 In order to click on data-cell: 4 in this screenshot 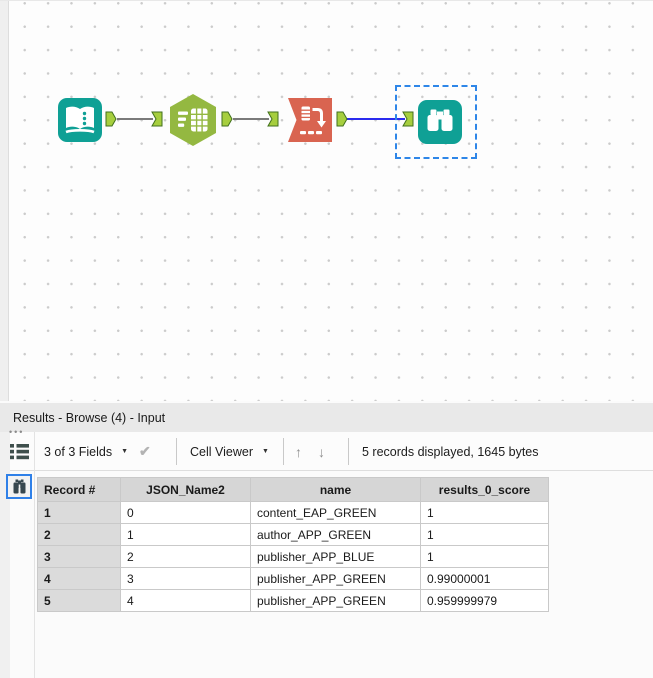, I will do `click(185, 600)`.